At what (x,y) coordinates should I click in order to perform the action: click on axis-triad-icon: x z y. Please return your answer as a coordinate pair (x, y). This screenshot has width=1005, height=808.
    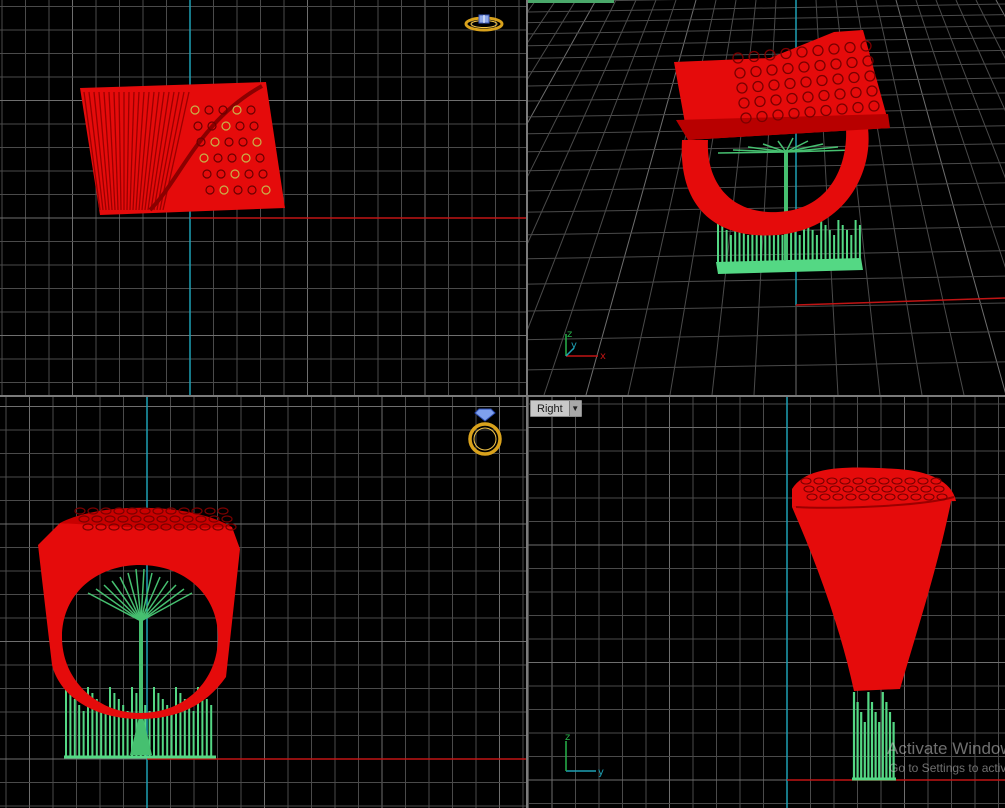
    Looking at the image, I should click on (585, 345).